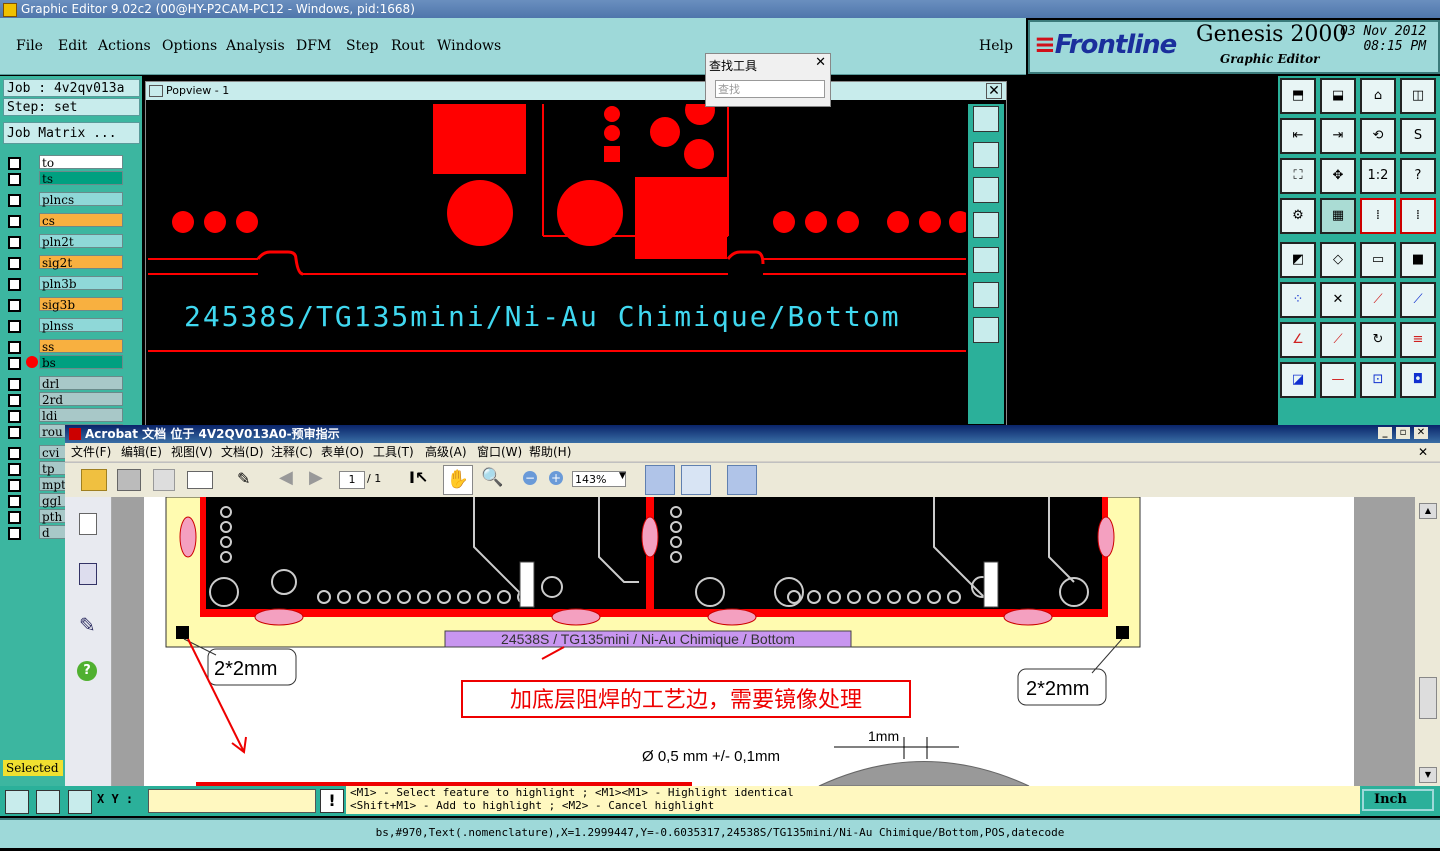  What do you see at coordinates (1338, 136) in the screenshot?
I see `tool-button-6: ⇥` at bounding box center [1338, 136].